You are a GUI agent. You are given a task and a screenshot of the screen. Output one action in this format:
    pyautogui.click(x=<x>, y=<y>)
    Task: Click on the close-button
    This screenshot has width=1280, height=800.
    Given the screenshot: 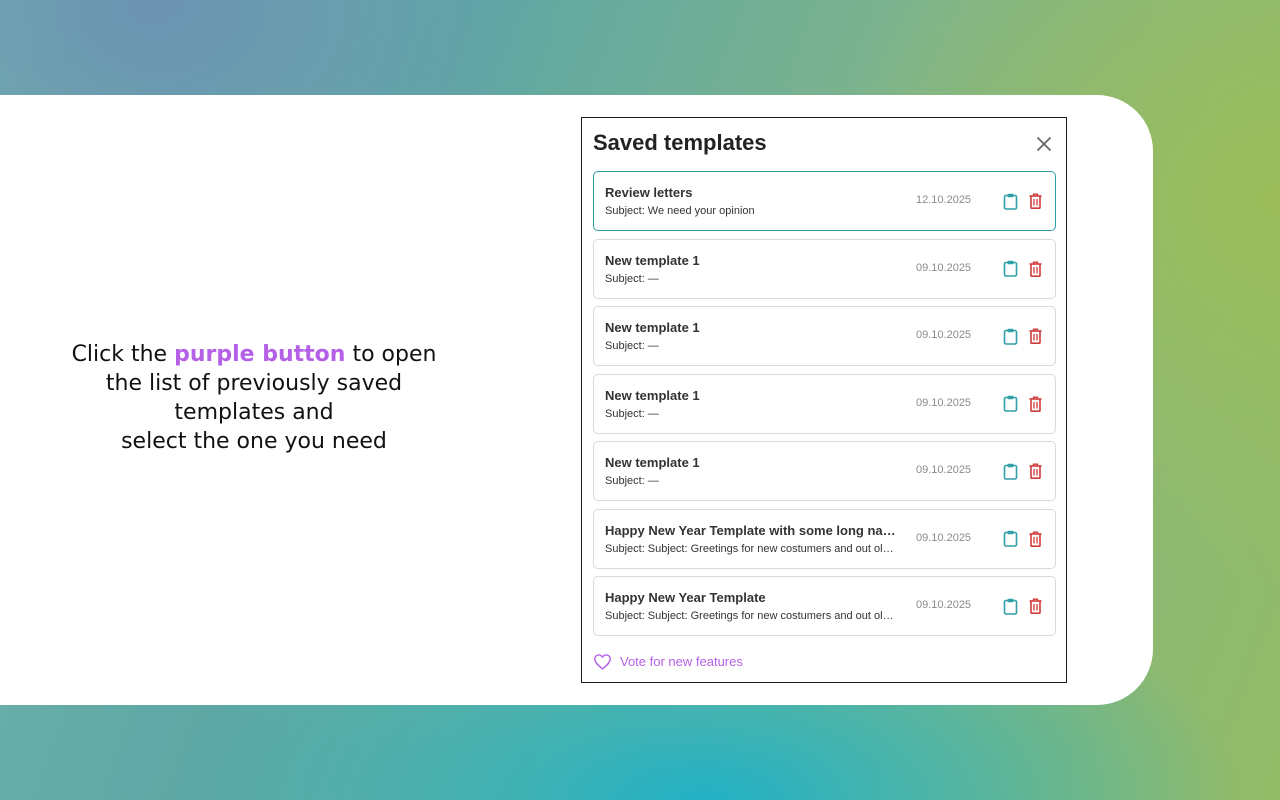 What is the action you would take?
    pyautogui.click(x=1044, y=144)
    